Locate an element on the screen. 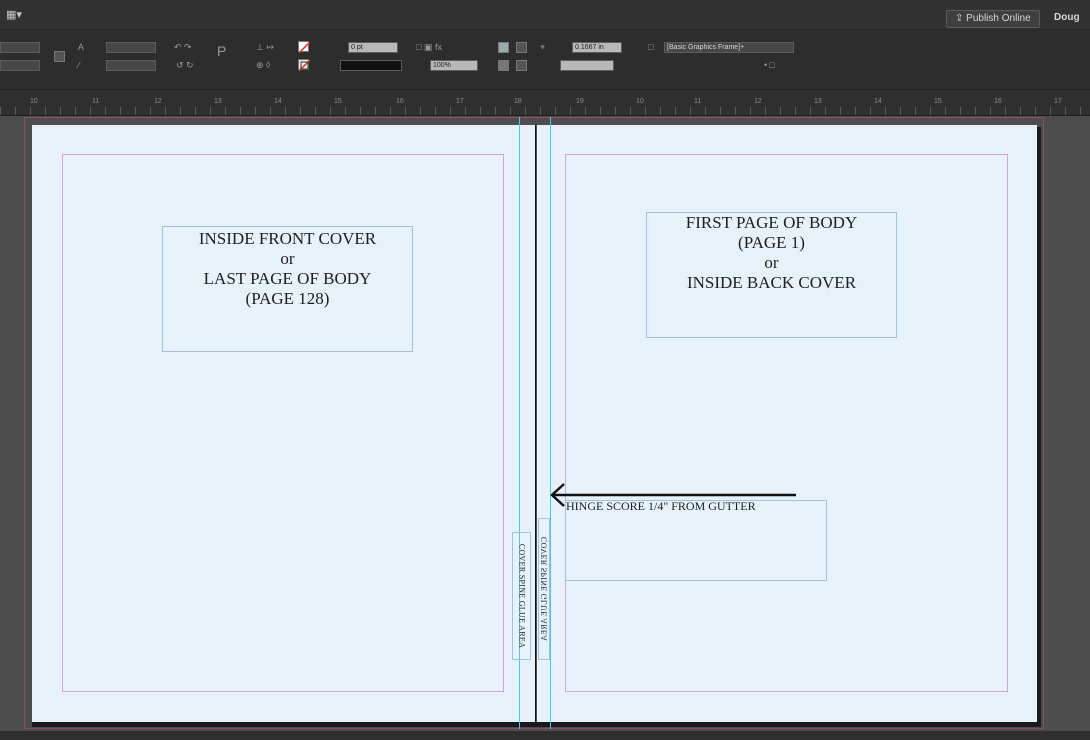 This screenshot has height=740, width=1090. align-top-icon is located at coordinates (503, 47).